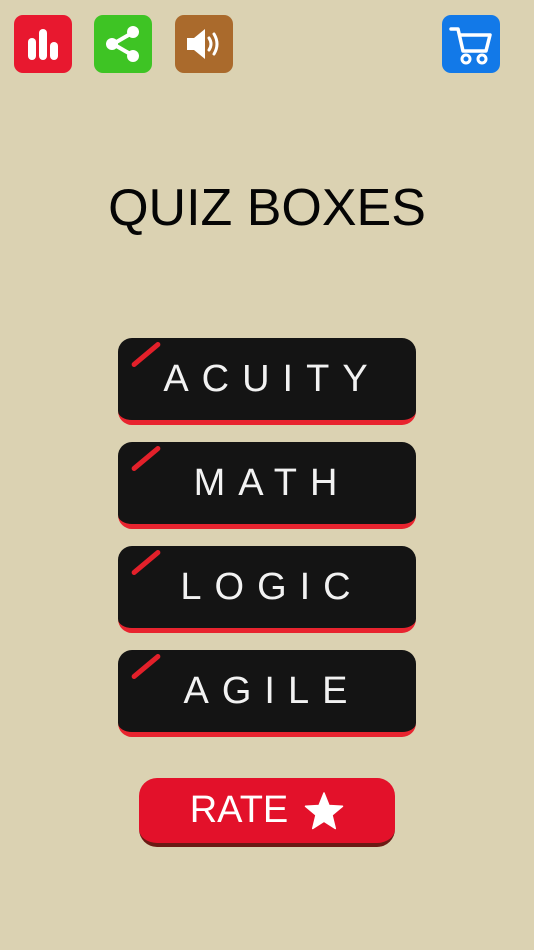 This screenshot has height=950, width=534. I want to click on stats-button, so click(43, 44).